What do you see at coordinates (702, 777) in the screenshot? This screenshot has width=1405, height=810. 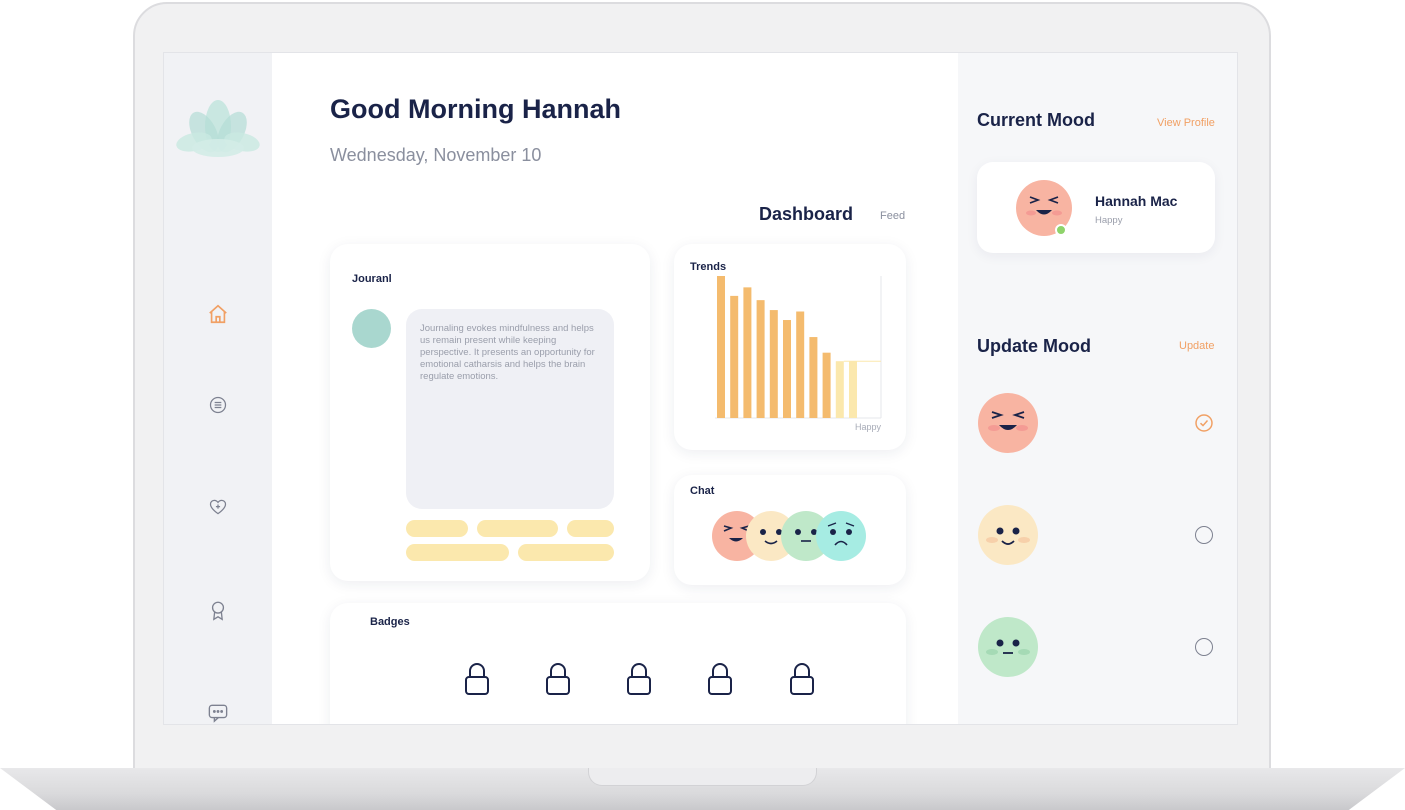 I see `laptop-notch` at bounding box center [702, 777].